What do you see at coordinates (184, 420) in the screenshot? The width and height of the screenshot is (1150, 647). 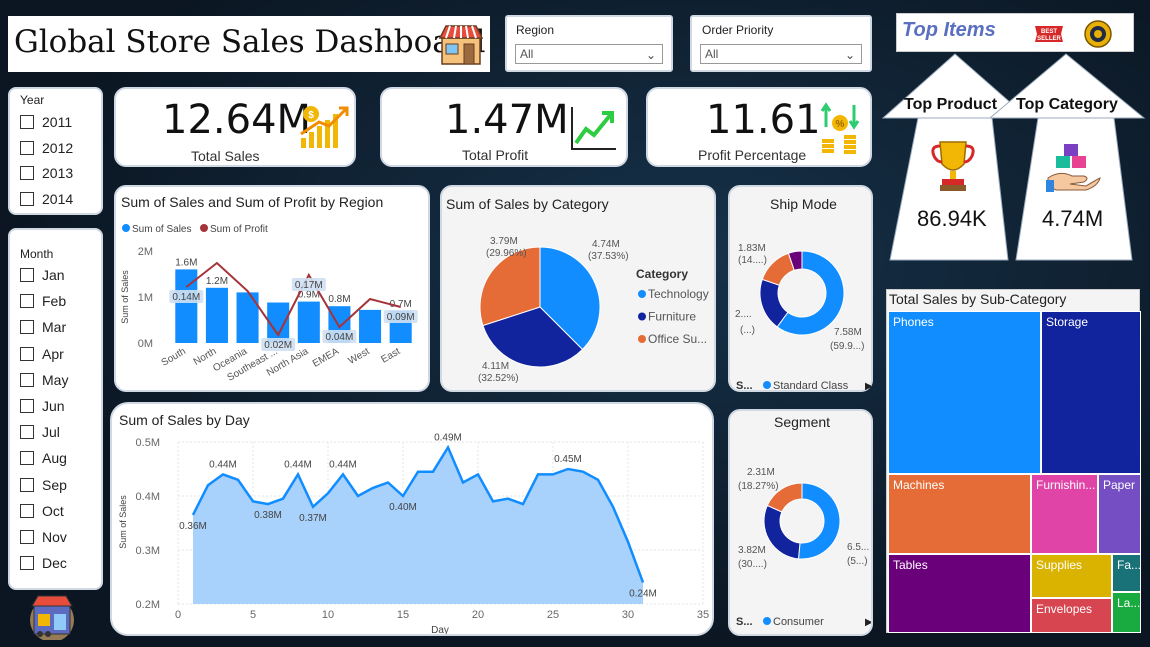 I see `day-chart-title: Sum of Sales by Day` at bounding box center [184, 420].